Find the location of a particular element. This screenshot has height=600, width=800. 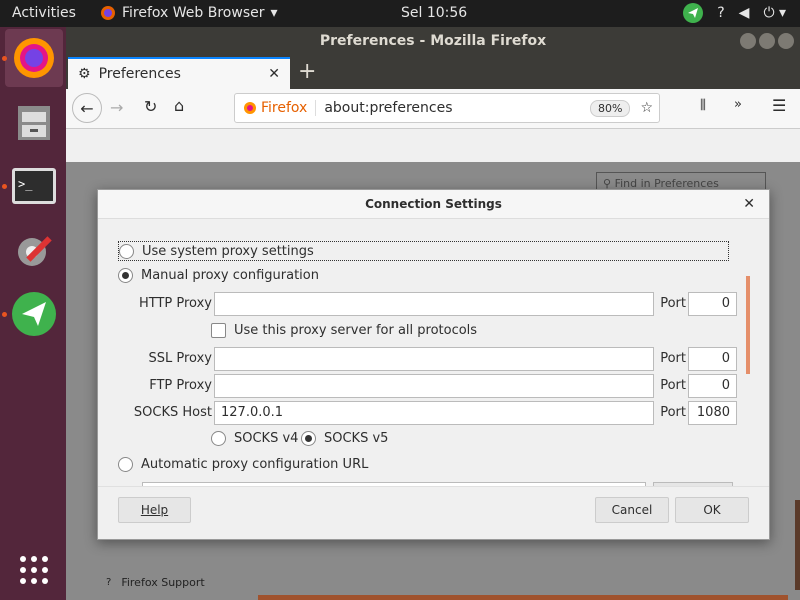

socks-v5-option: SOCKS v5 is located at coordinates (344, 438).